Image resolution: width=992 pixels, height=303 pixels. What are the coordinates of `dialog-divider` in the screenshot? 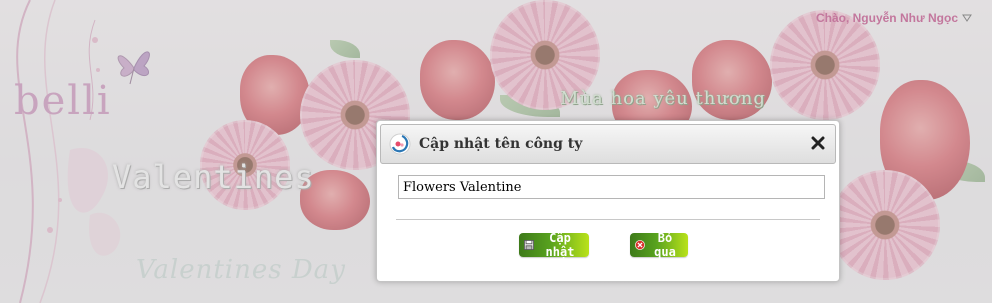 It's located at (608, 219).